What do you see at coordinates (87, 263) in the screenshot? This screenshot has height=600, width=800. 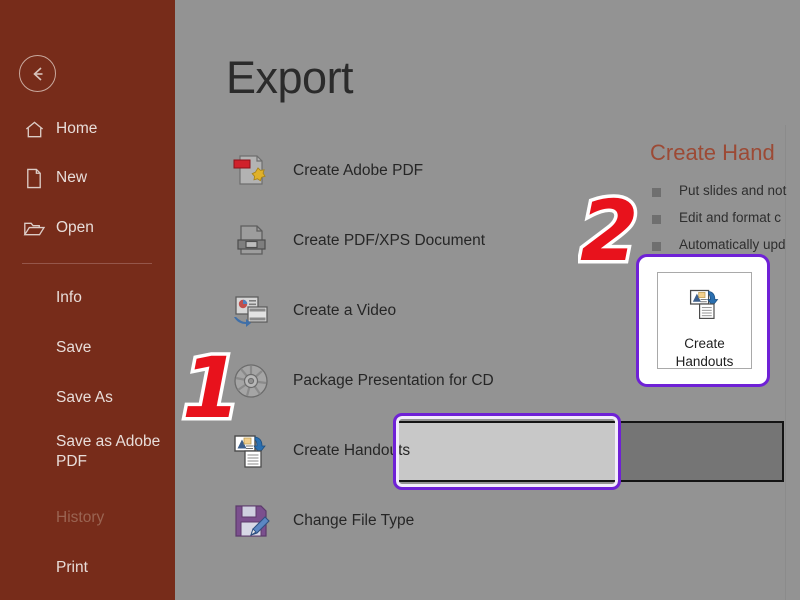 I see `sidebar-divider` at bounding box center [87, 263].